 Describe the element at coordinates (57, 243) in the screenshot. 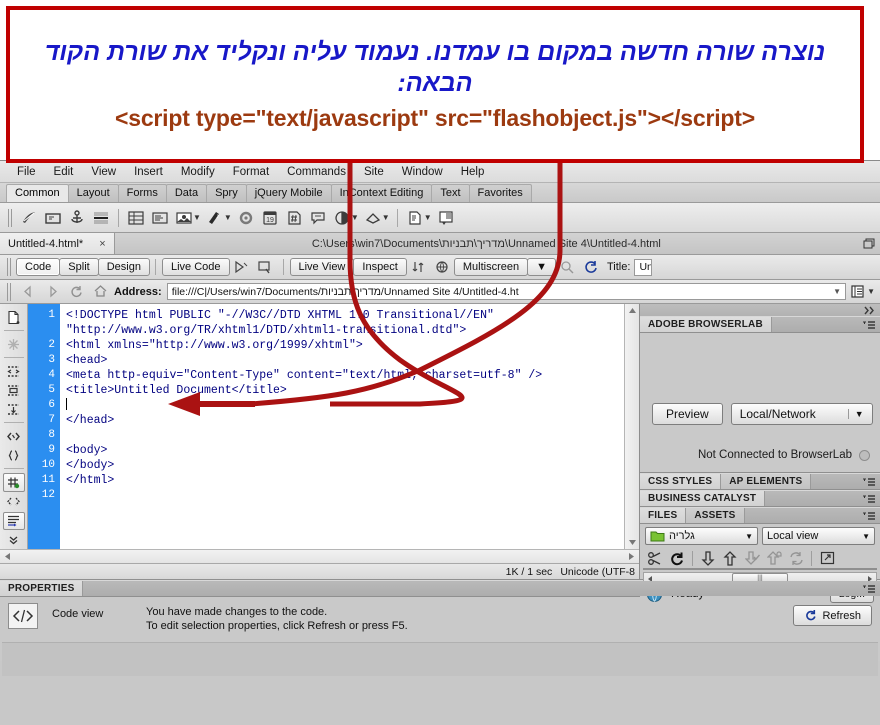

I see `document-tab-untitled-4: Untitled-4.html* ×` at that location.